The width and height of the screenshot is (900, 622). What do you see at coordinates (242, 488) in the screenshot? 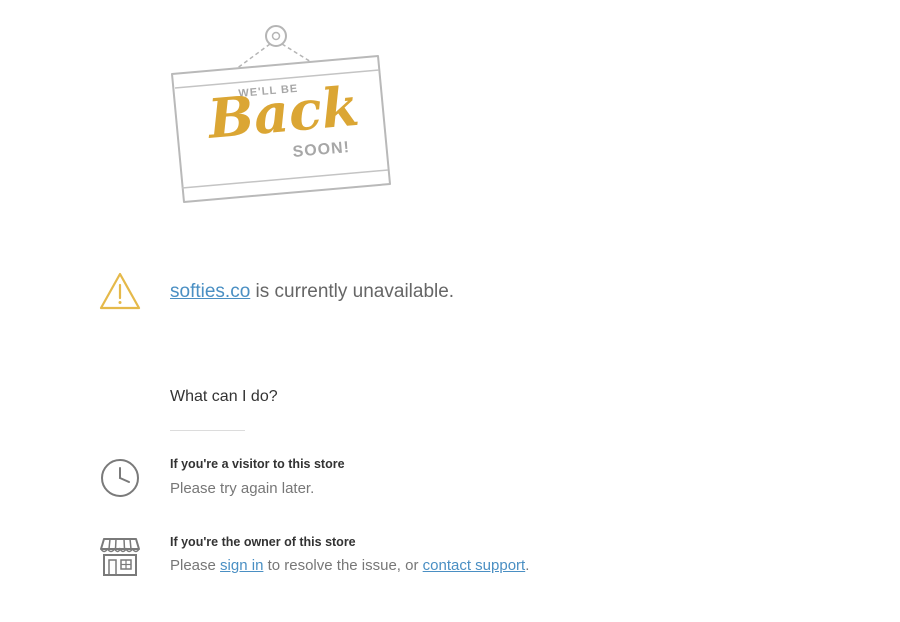
I see `visitor-instruction: Please try again later.` at bounding box center [242, 488].